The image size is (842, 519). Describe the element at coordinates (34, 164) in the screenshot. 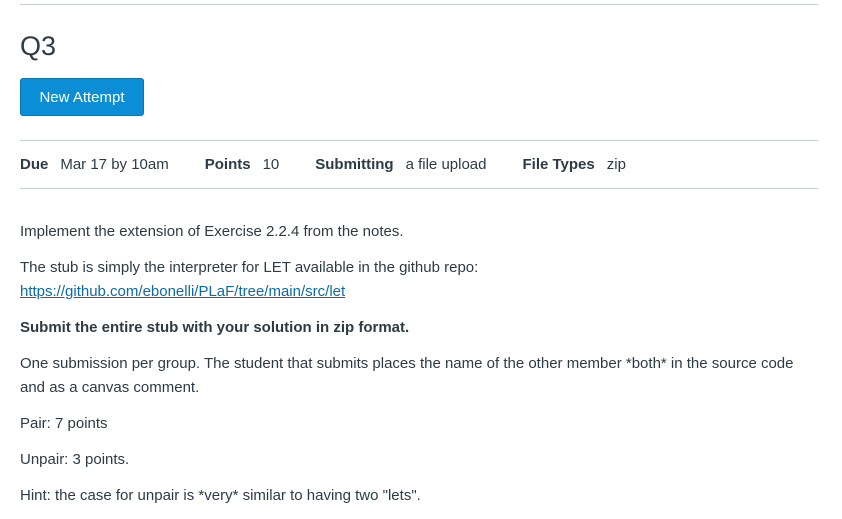

I see `due-label: Due` at that location.